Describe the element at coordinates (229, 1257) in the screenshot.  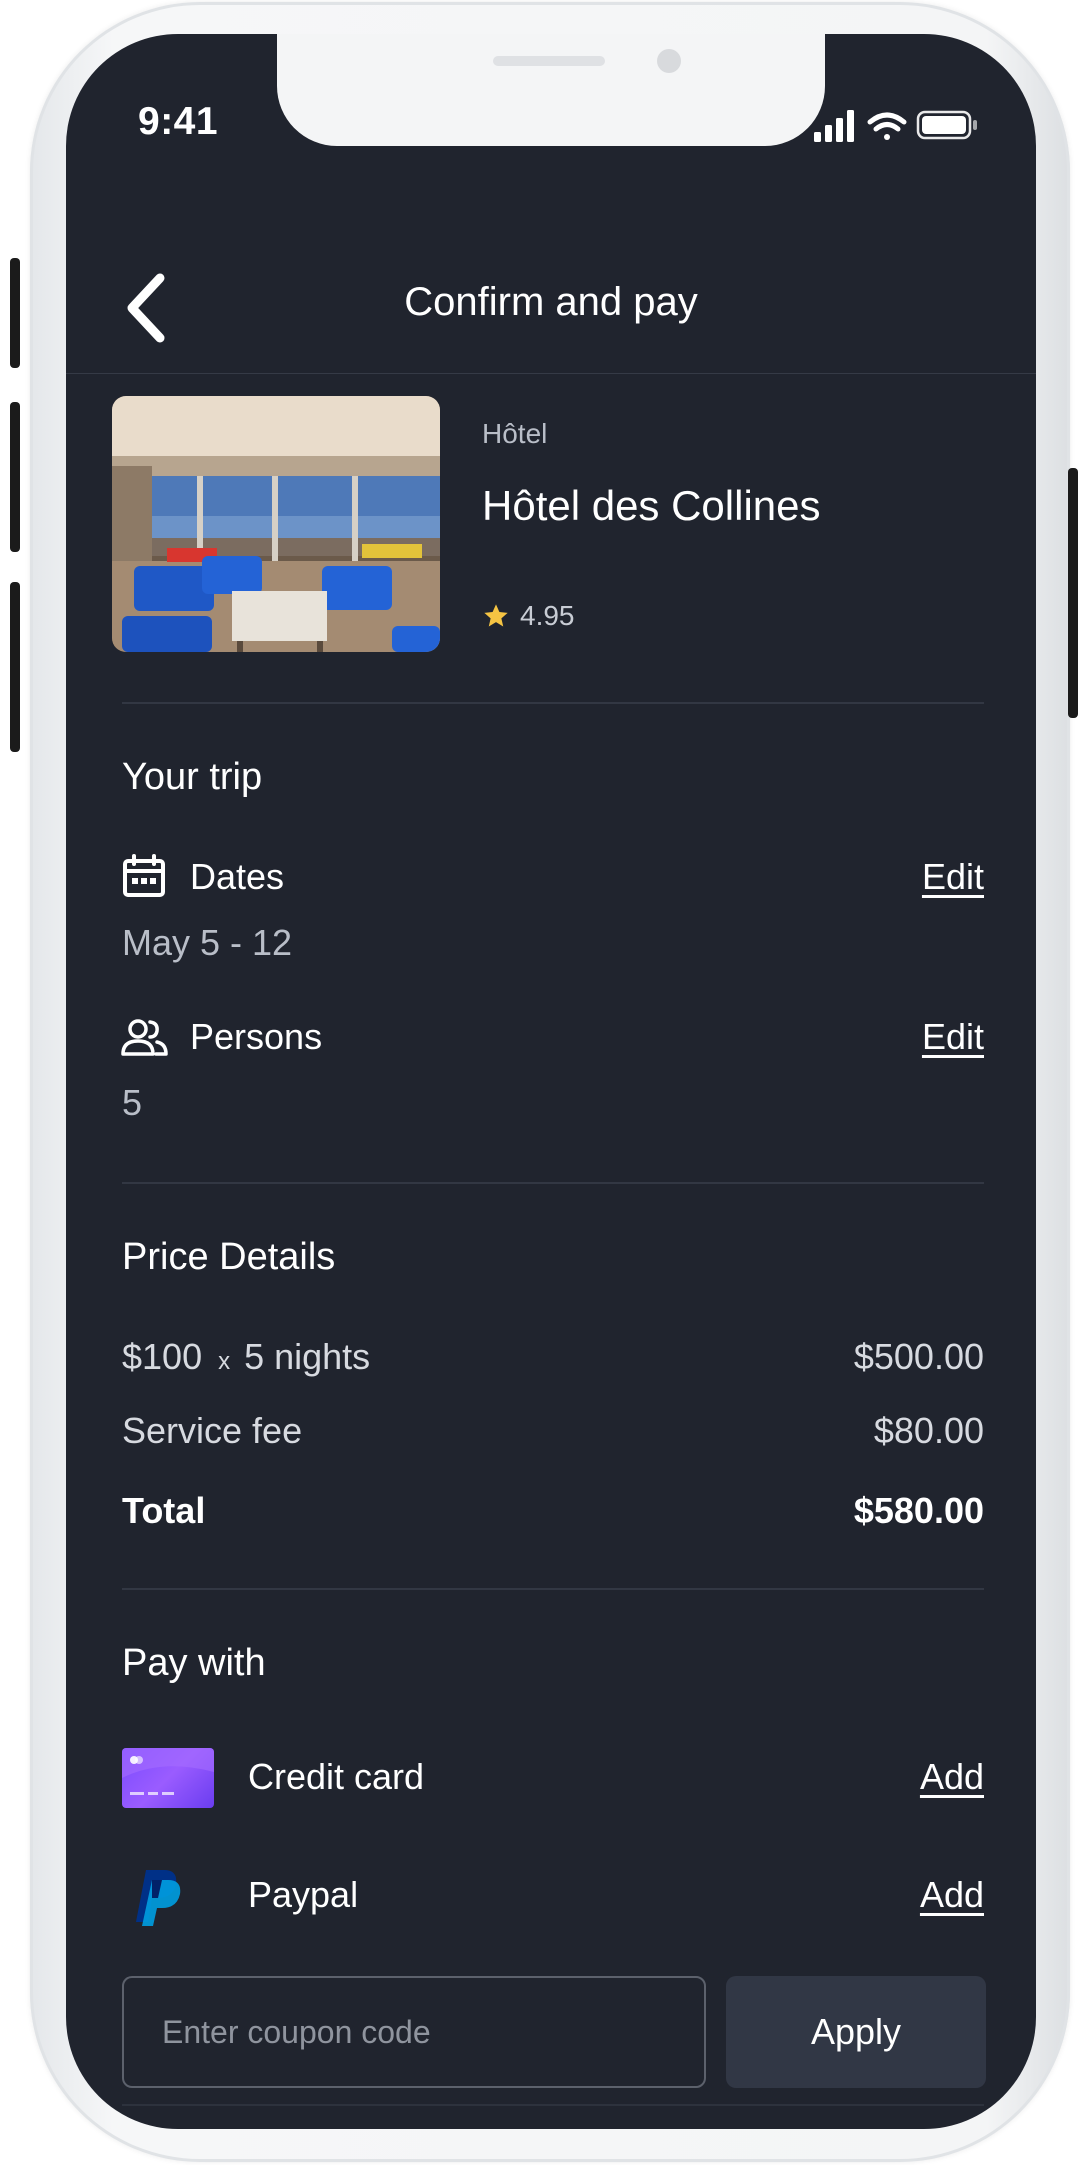
I see `price-details-title: Price Details` at that location.